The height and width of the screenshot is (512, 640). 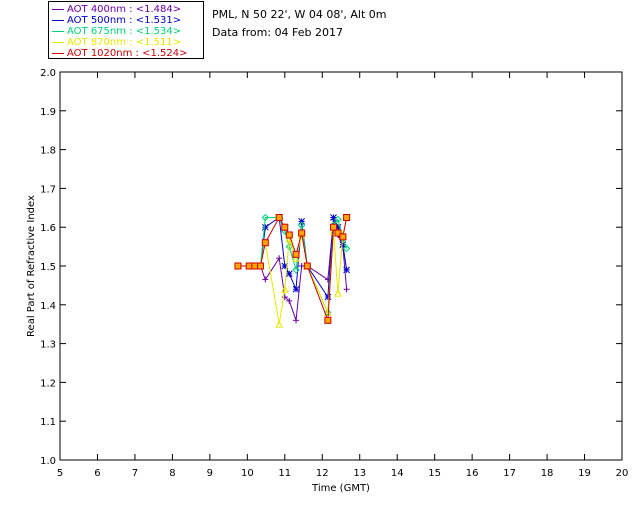 I want to click on x-tick-label: 16, so click(x=472, y=473).